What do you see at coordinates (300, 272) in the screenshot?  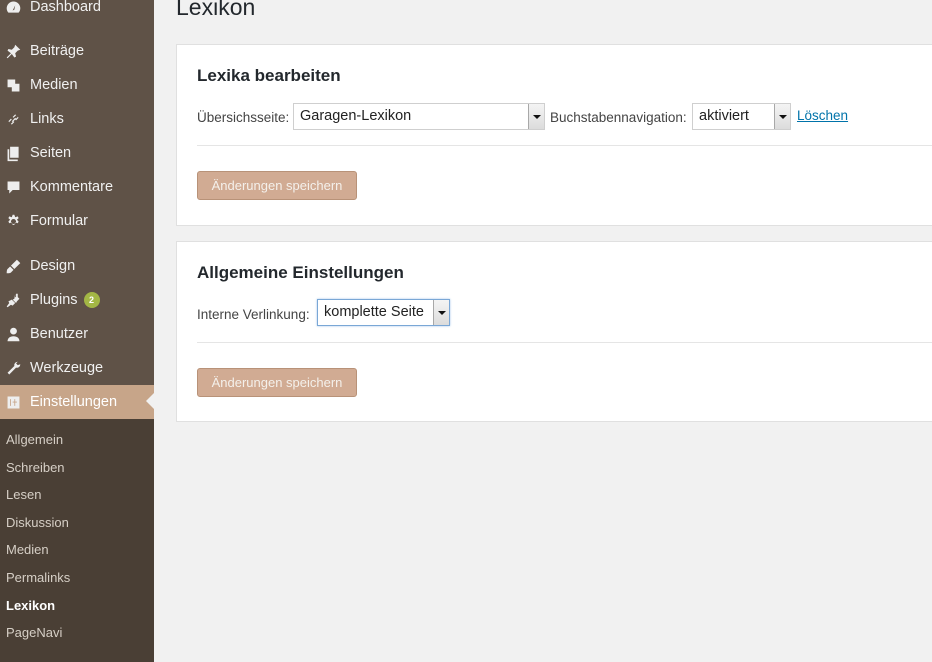 I see `section-heading: Allgemeine Einstellungen` at bounding box center [300, 272].